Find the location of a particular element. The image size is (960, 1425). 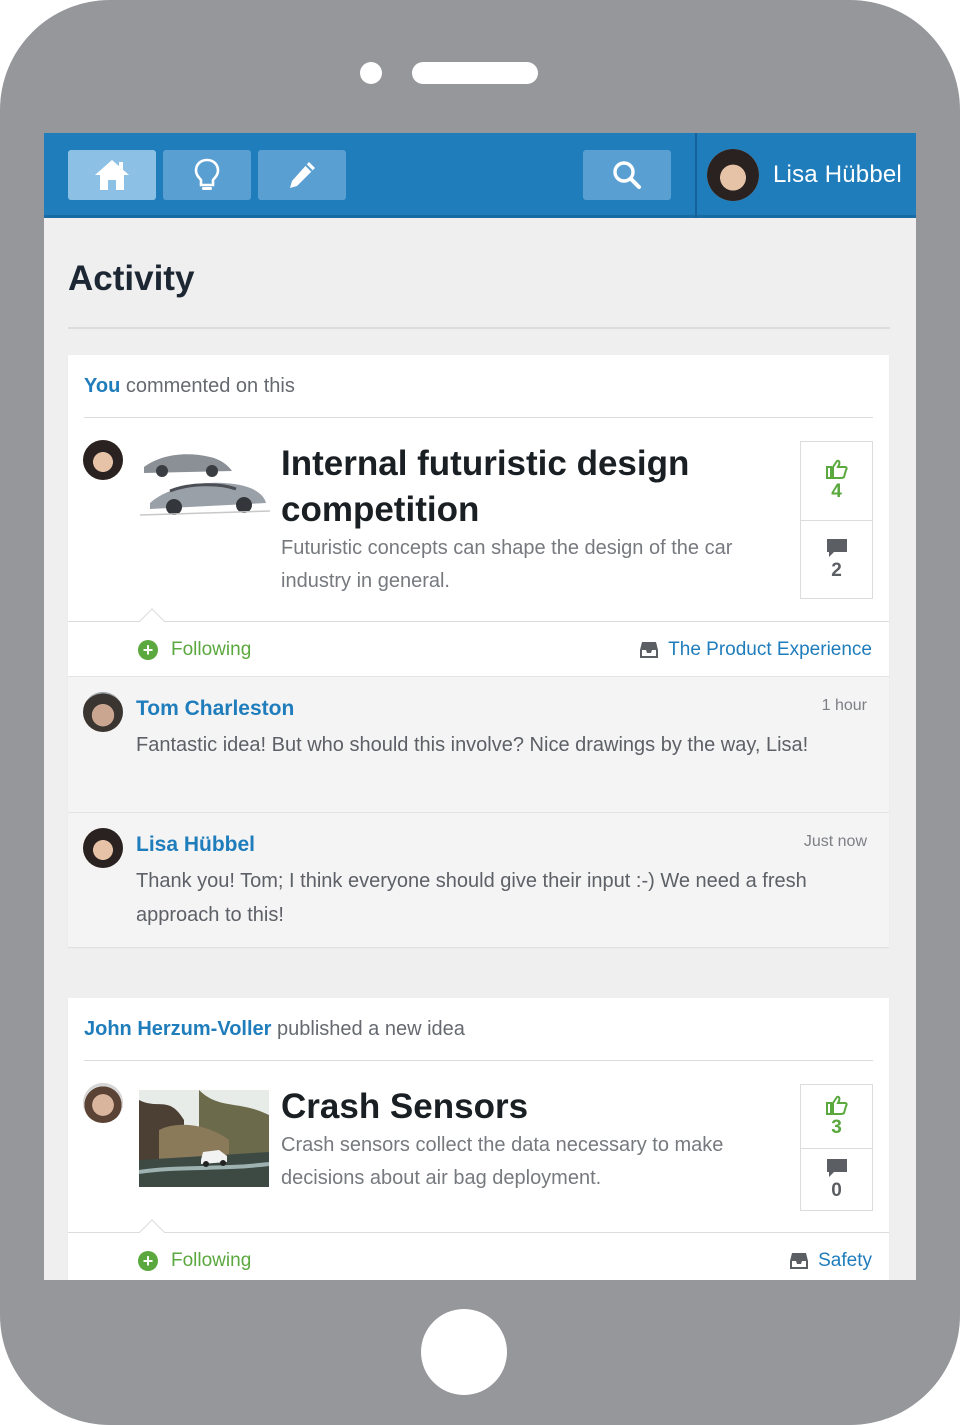

home-nav-button is located at coordinates (112, 175).